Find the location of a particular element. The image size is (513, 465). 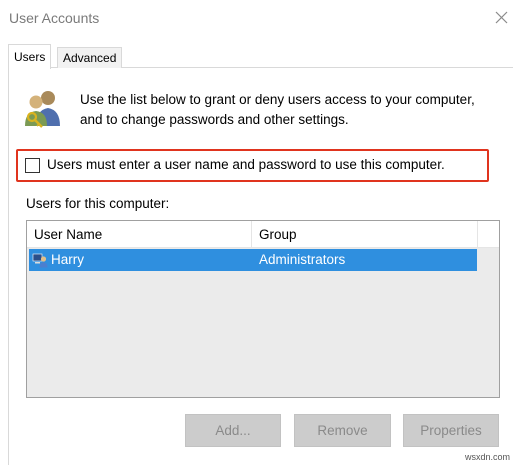

require-password-checkbox is located at coordinates (32, 165).